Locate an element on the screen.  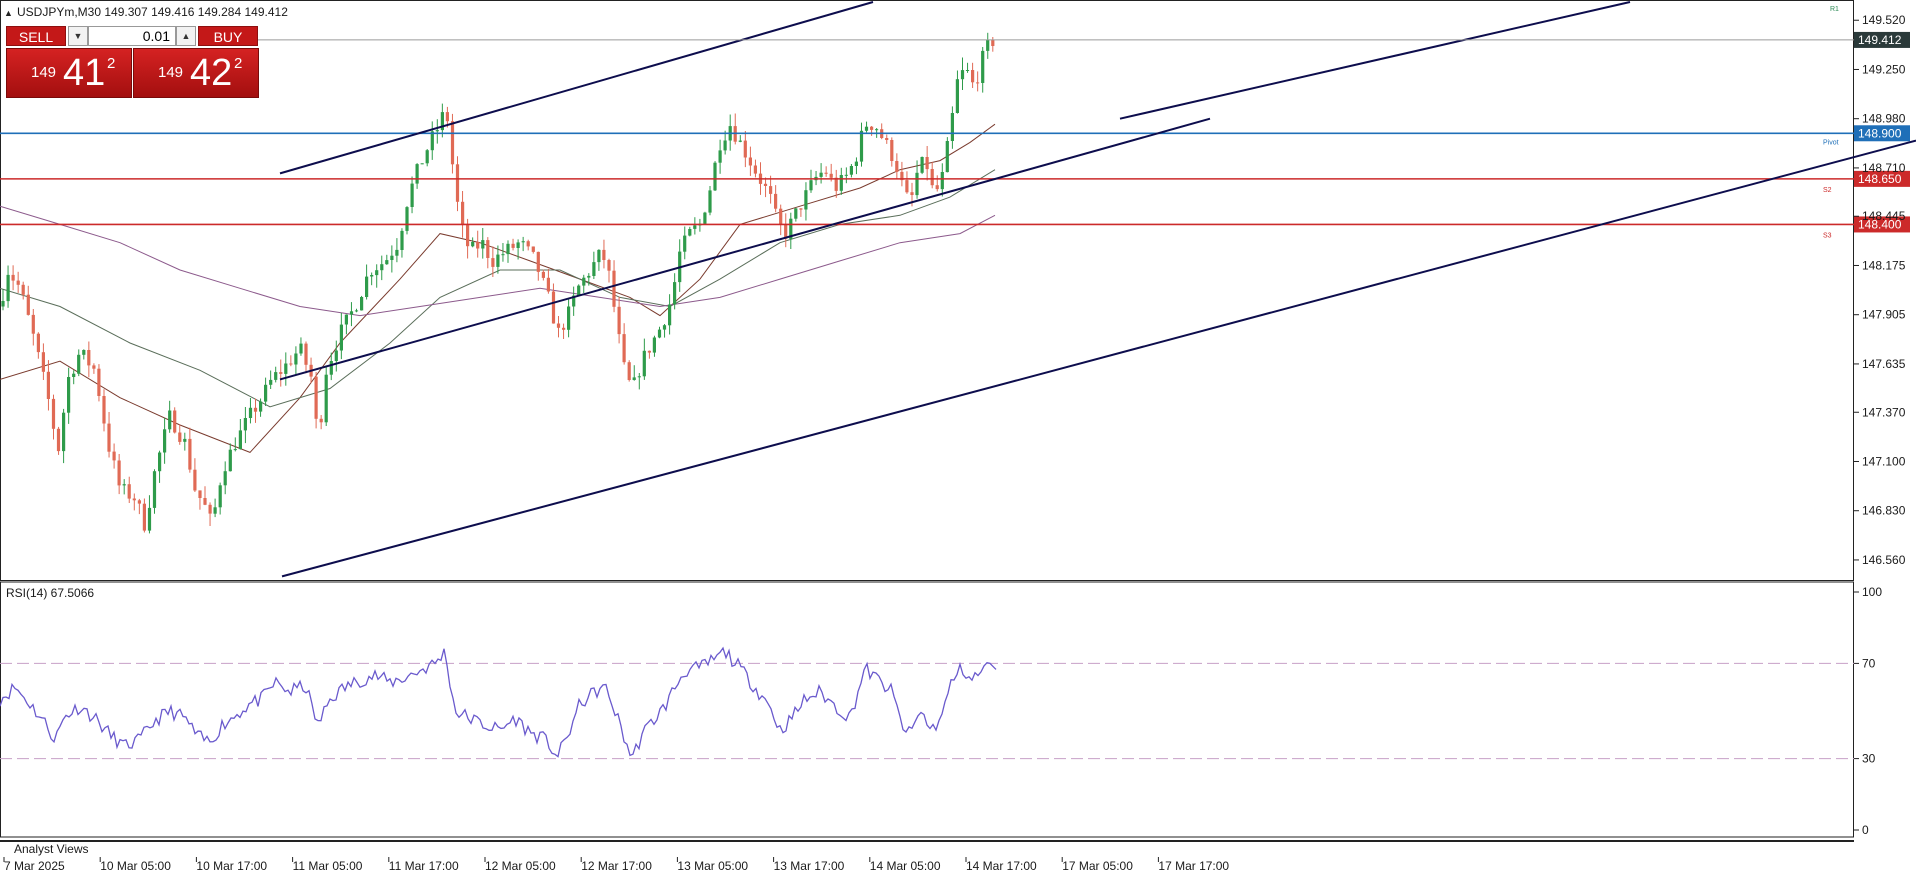
price-tick-label: 149.520 is located at coordinates (1884, 20).